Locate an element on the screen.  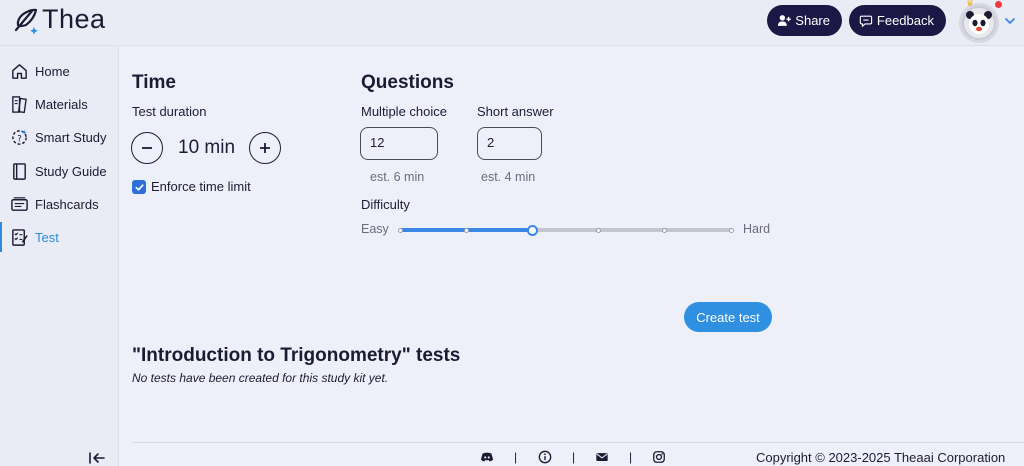
instagram-icon is located at coordinates (659, 457).